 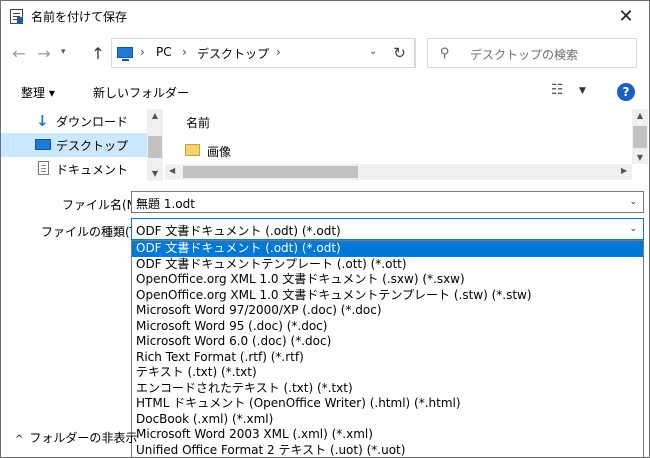 What do you see at coordinates (387, 389) in the screenshot?
I see `filetype-option: エンコードされたテキスト (.txt) (*.txt)` at bounding box center [387, 389].